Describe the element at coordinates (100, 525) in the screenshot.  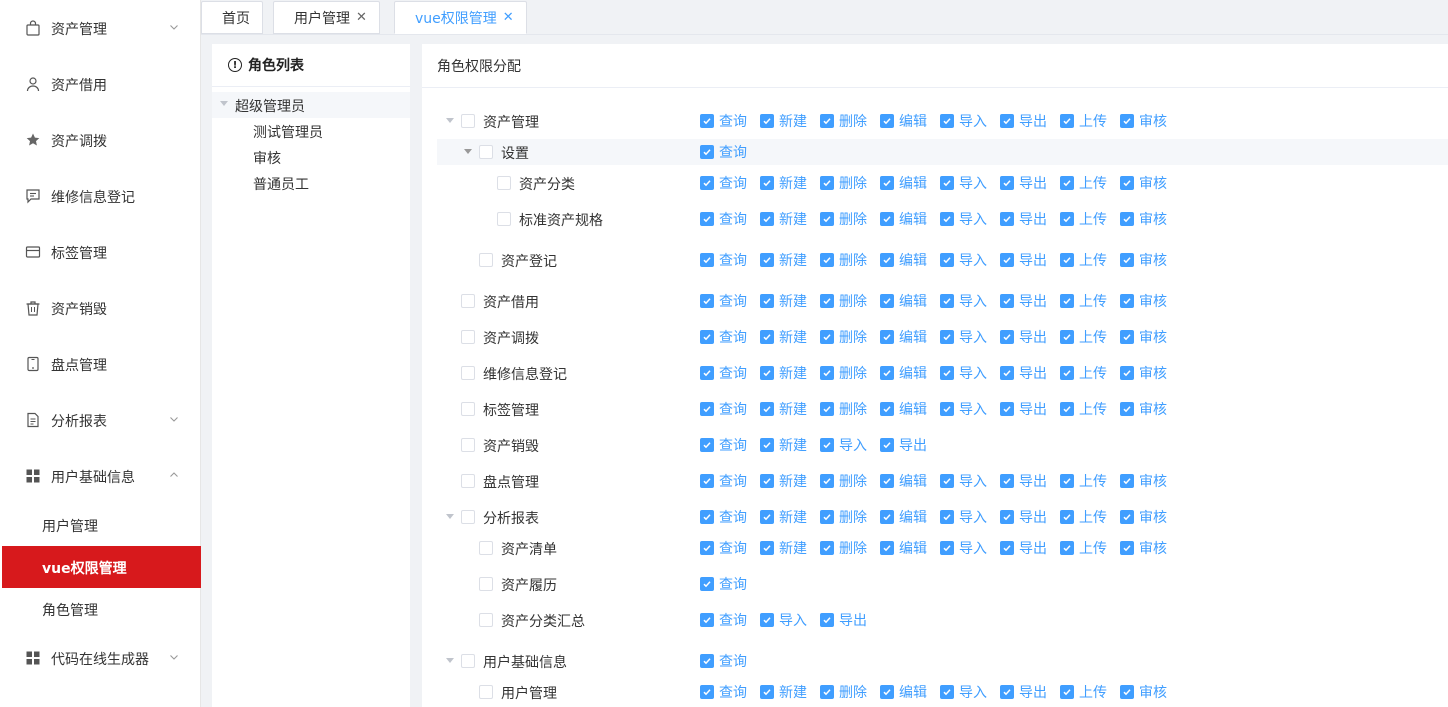
I see `submenu-item-1: 用户管理` at that location.